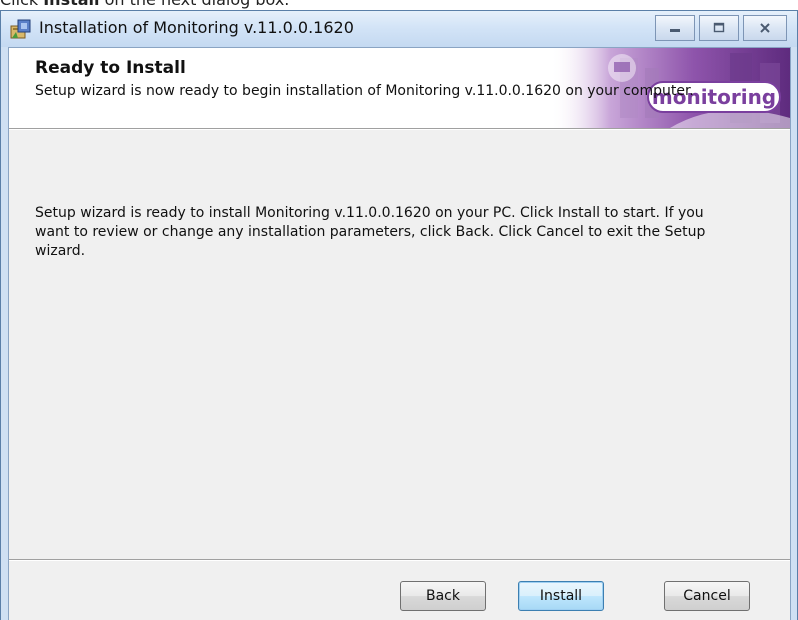  What do you see at coordinates (20, 29) in the screenshot?
I see `installer-icon` at bounding box center [20, 29].